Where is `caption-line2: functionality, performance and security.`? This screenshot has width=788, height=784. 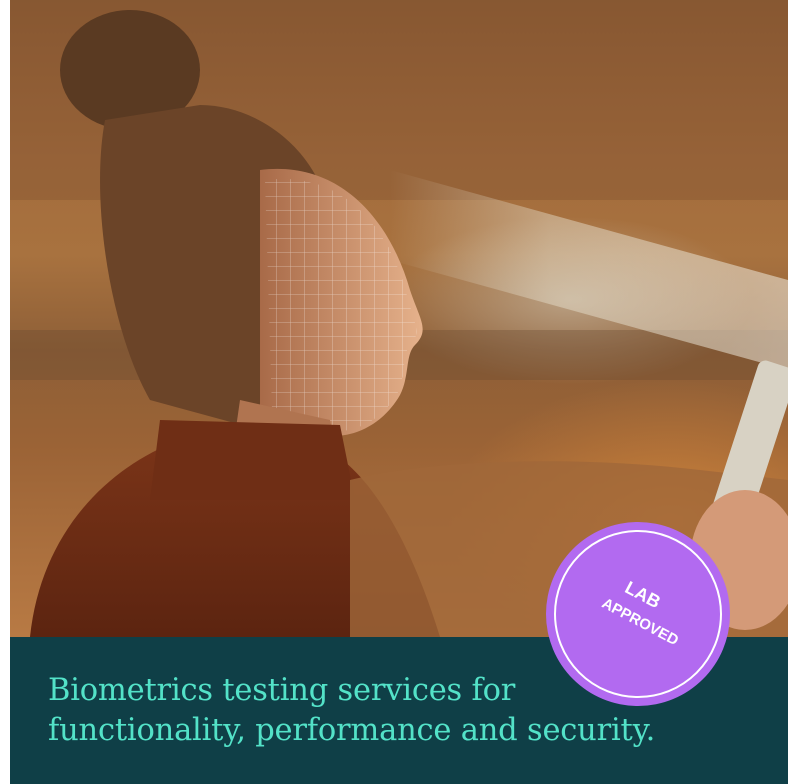
caption-line2: functionality, performance and security. is located at coordinates (352, 730).